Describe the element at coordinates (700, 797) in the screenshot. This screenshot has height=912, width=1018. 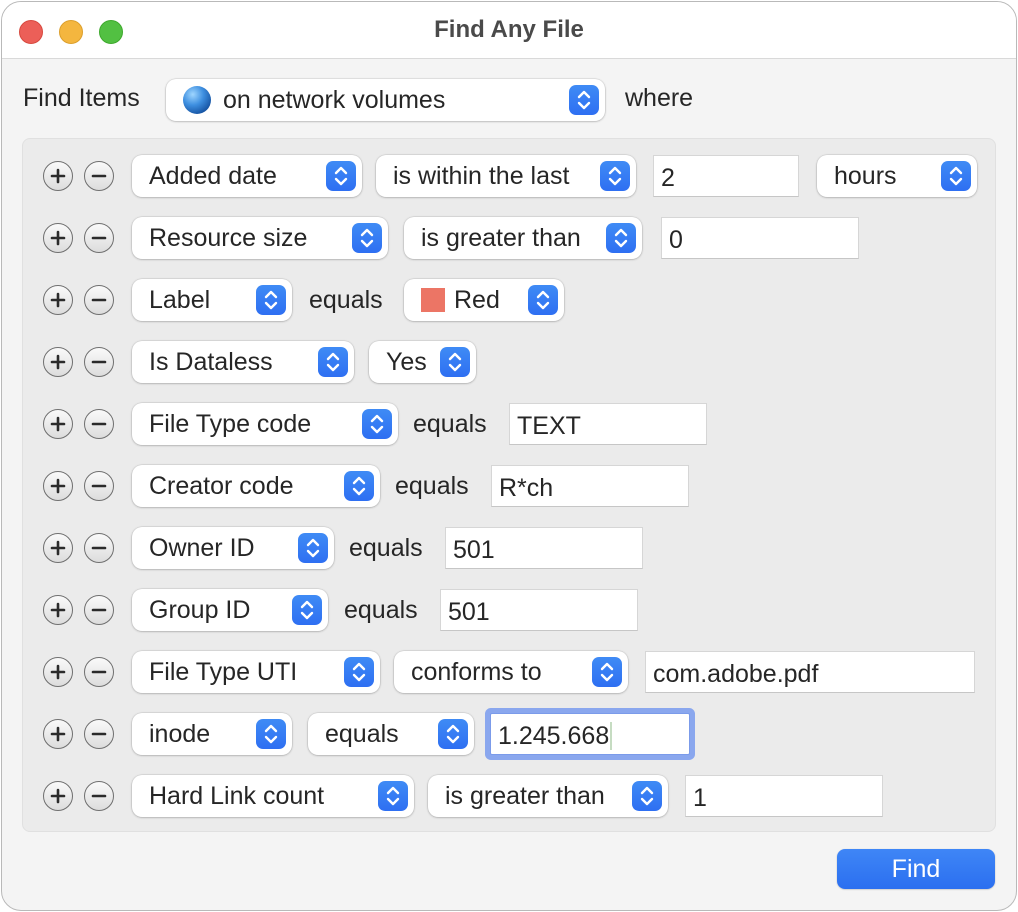
I see `value-field-text: 1` at that location.